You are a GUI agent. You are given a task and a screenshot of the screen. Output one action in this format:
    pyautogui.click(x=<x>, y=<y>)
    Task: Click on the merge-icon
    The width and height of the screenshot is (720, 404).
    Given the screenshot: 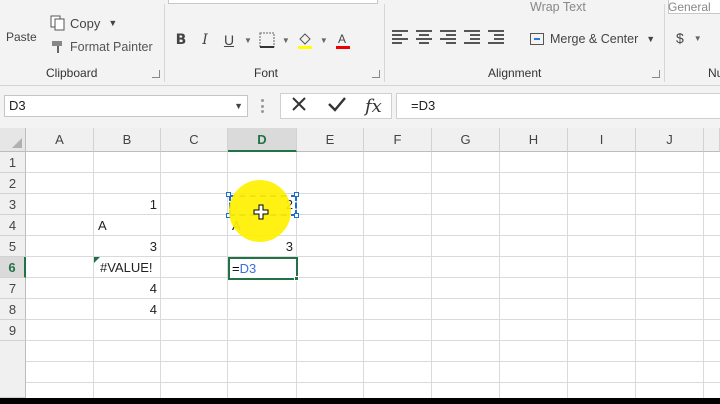 What is the action you would take?
    pyautogui.click(x=537, y=39)
    